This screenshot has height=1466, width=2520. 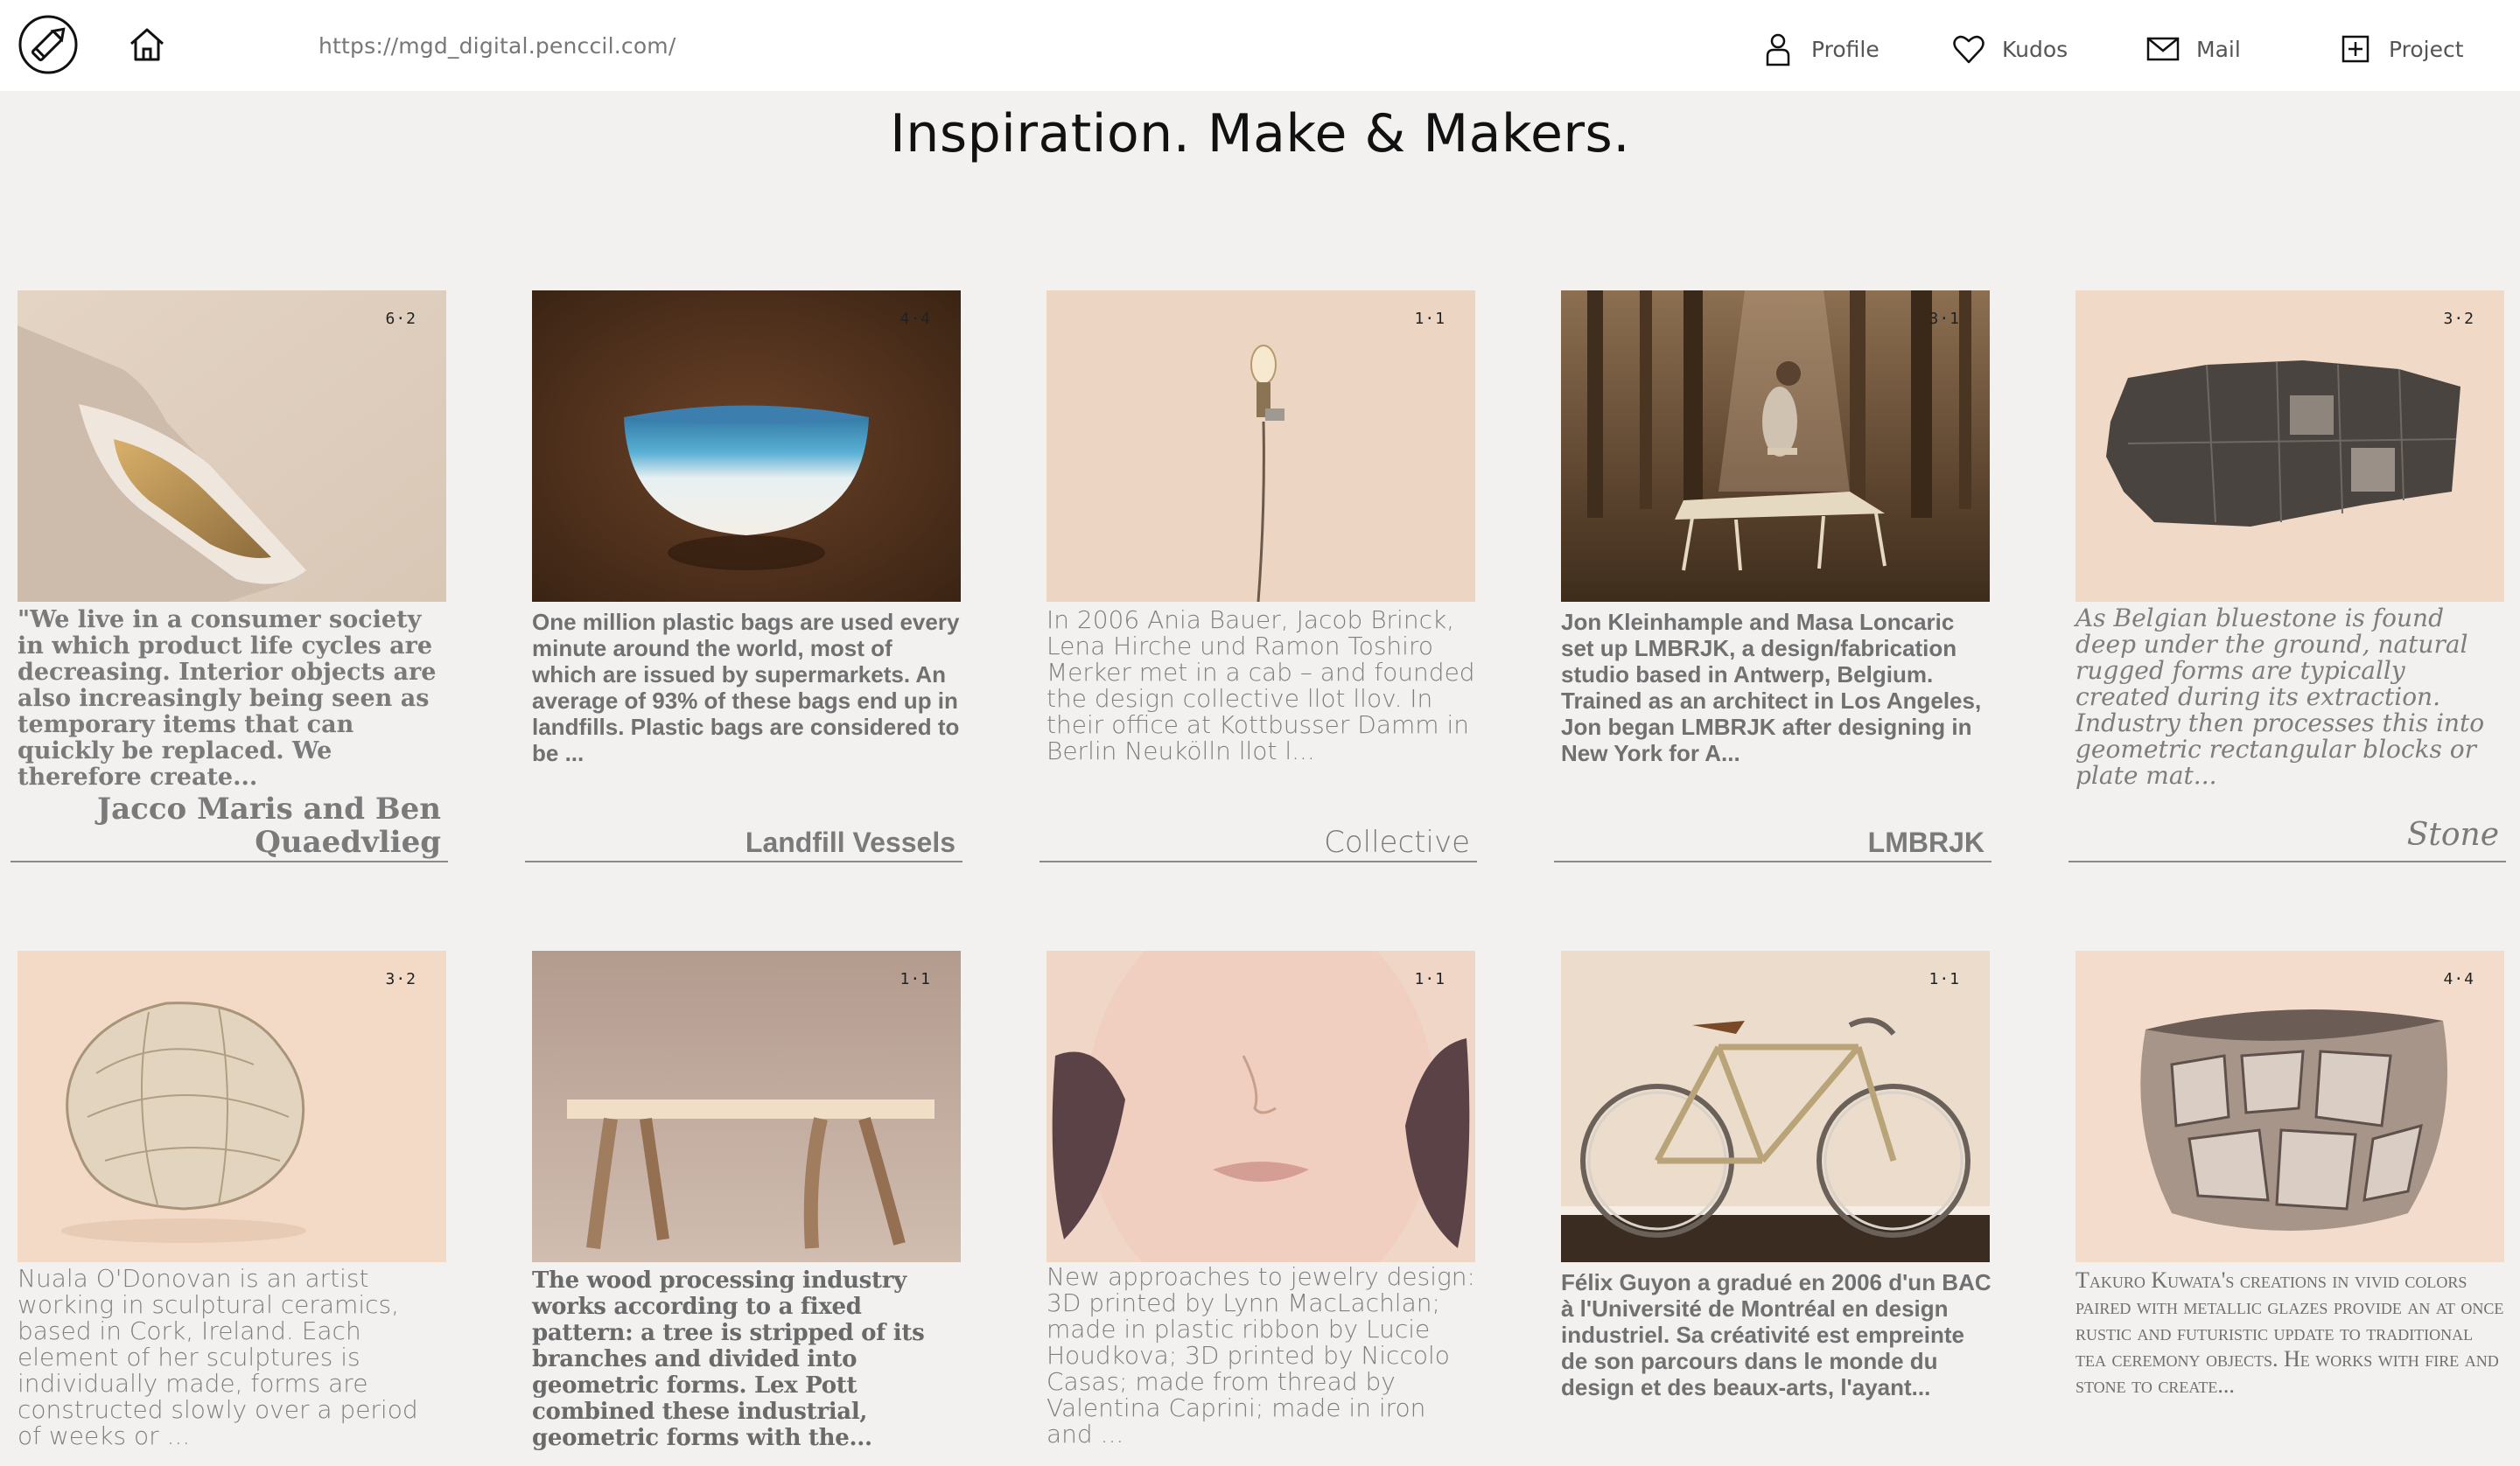 I want to click on aspect-ratio-label: 3·1, so click(x=1944, y=319).